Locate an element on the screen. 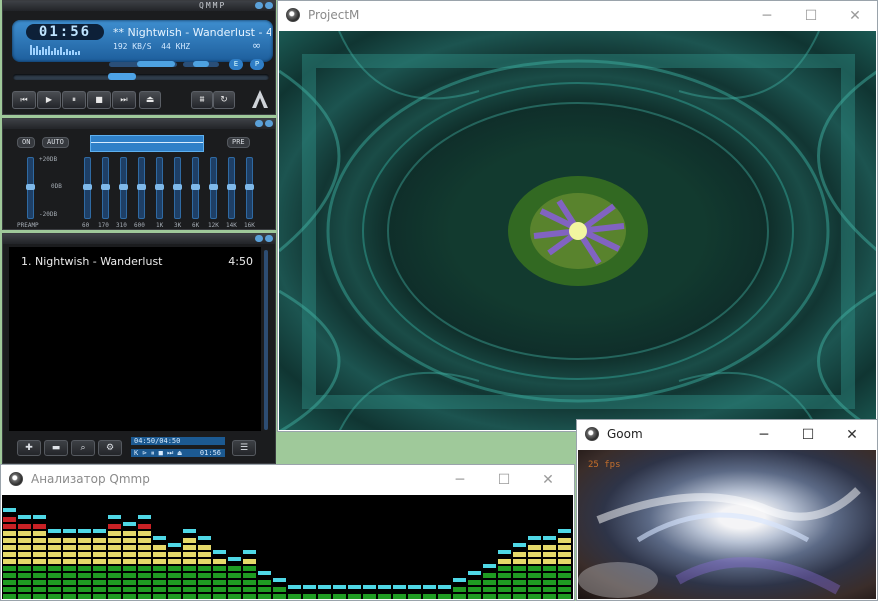  projectm-minimize-button: ─ is located at coordinates (767, 16).